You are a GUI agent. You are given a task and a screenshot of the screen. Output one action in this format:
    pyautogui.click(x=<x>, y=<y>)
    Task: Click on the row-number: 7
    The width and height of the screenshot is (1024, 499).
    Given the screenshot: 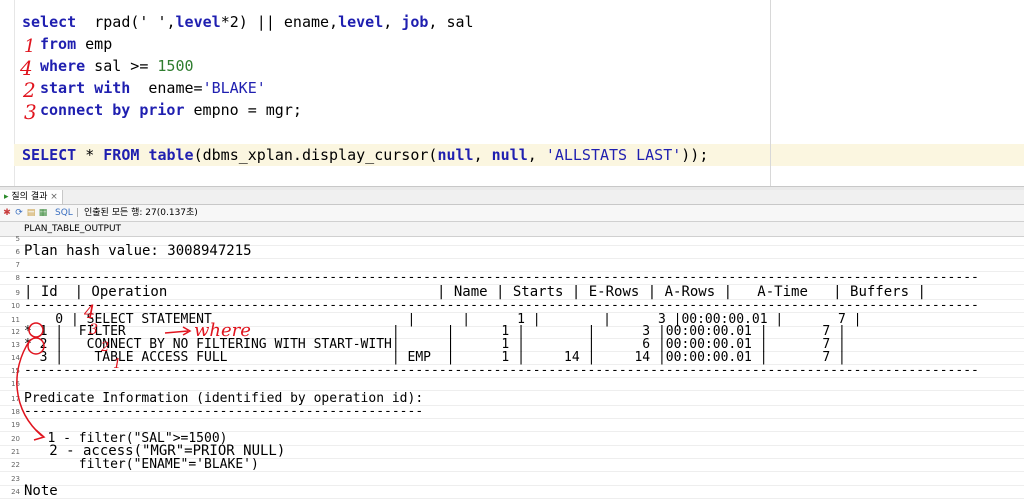 What is the action you would take?
    pyautogui.click(x=17, y=265)
    